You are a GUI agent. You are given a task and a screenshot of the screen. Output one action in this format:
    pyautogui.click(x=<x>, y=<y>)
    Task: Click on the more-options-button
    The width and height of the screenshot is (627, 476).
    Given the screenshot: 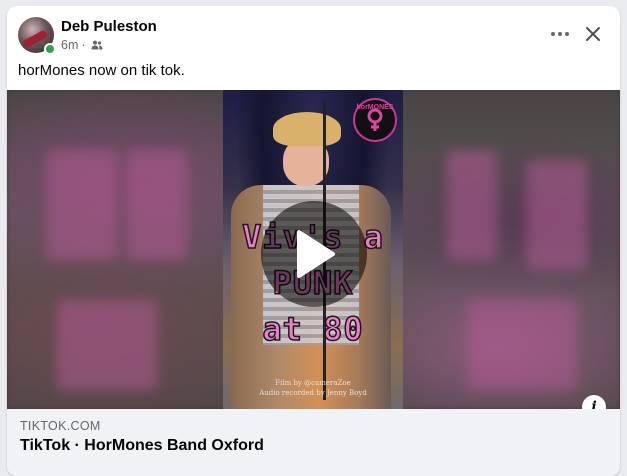 What is the action you would take?
    pyautogui.click(x=560, y=34)
    